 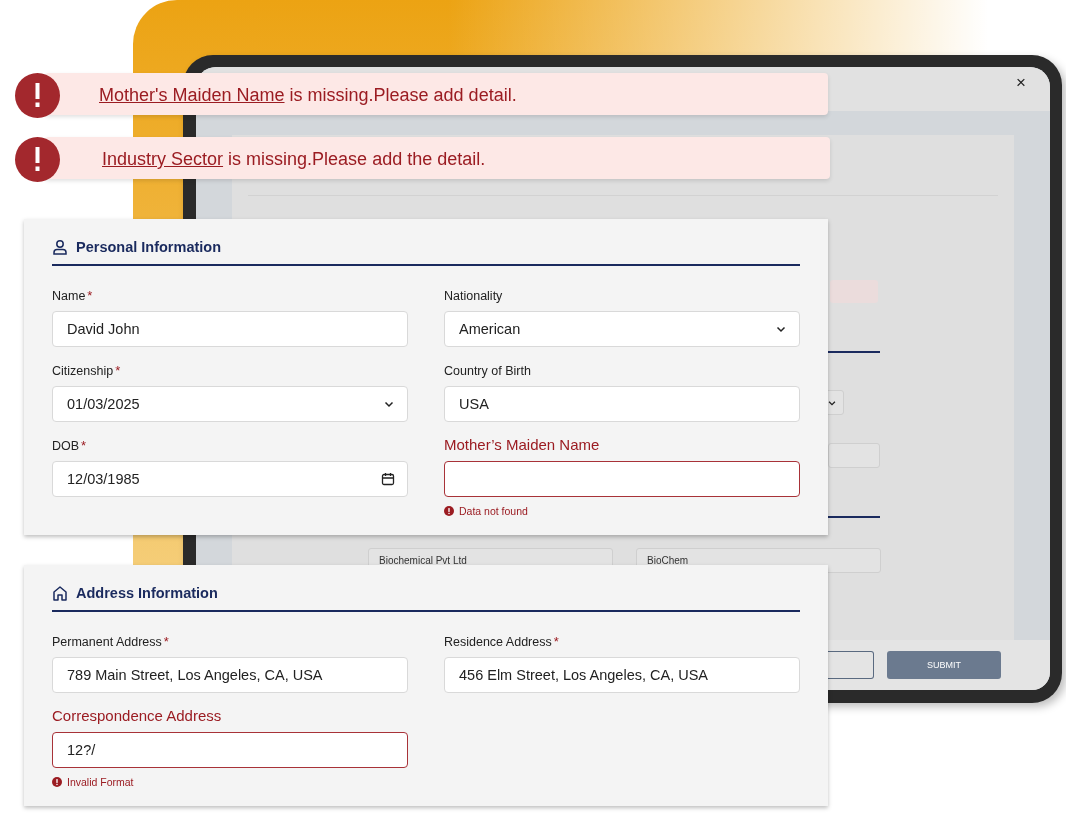 I want to click on field-link: Industry Sector, so click(x=163, y=159).